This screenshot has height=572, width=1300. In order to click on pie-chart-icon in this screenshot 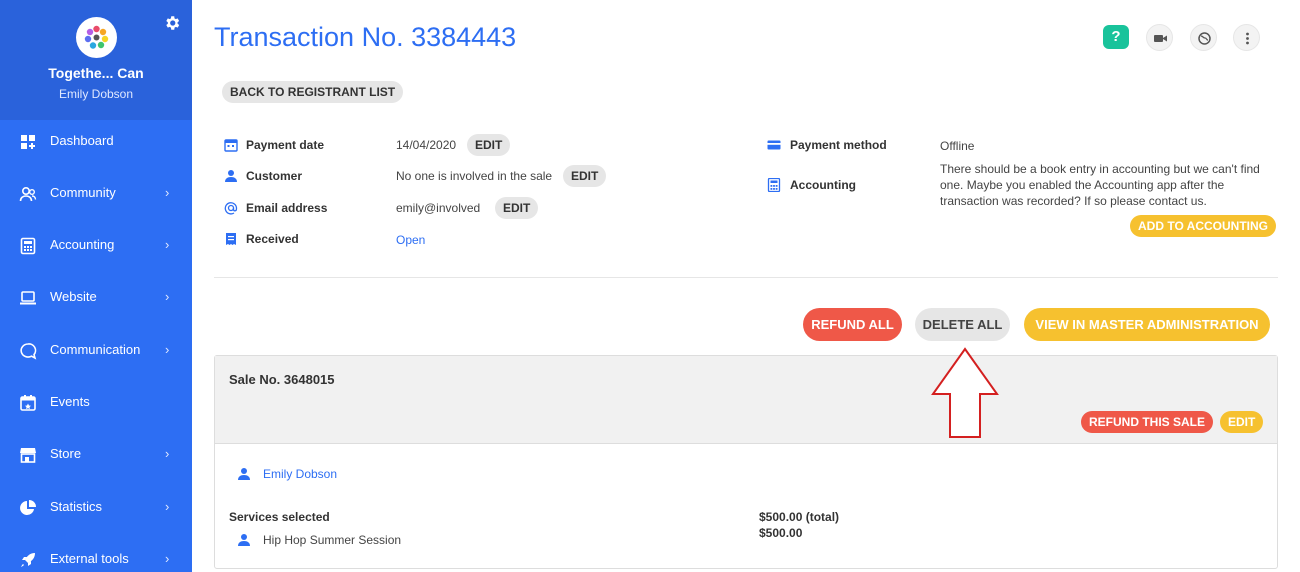, I will do `click(28, 507)`.